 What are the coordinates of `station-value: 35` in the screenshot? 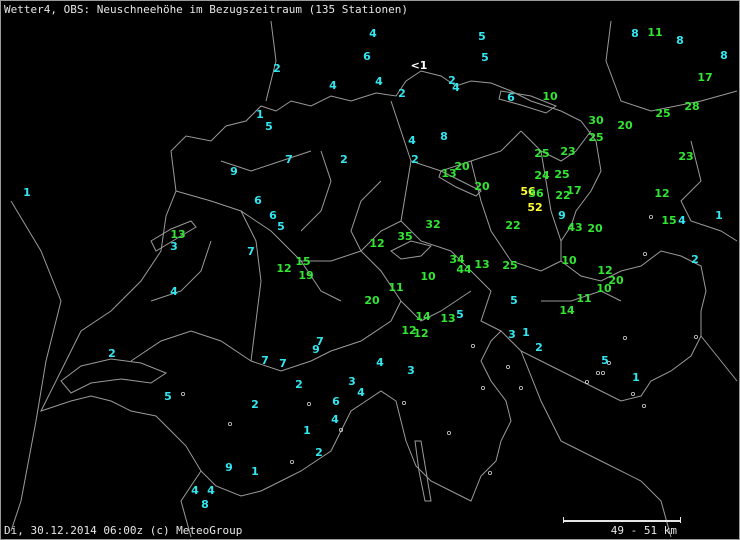 It's located at (404, 236).